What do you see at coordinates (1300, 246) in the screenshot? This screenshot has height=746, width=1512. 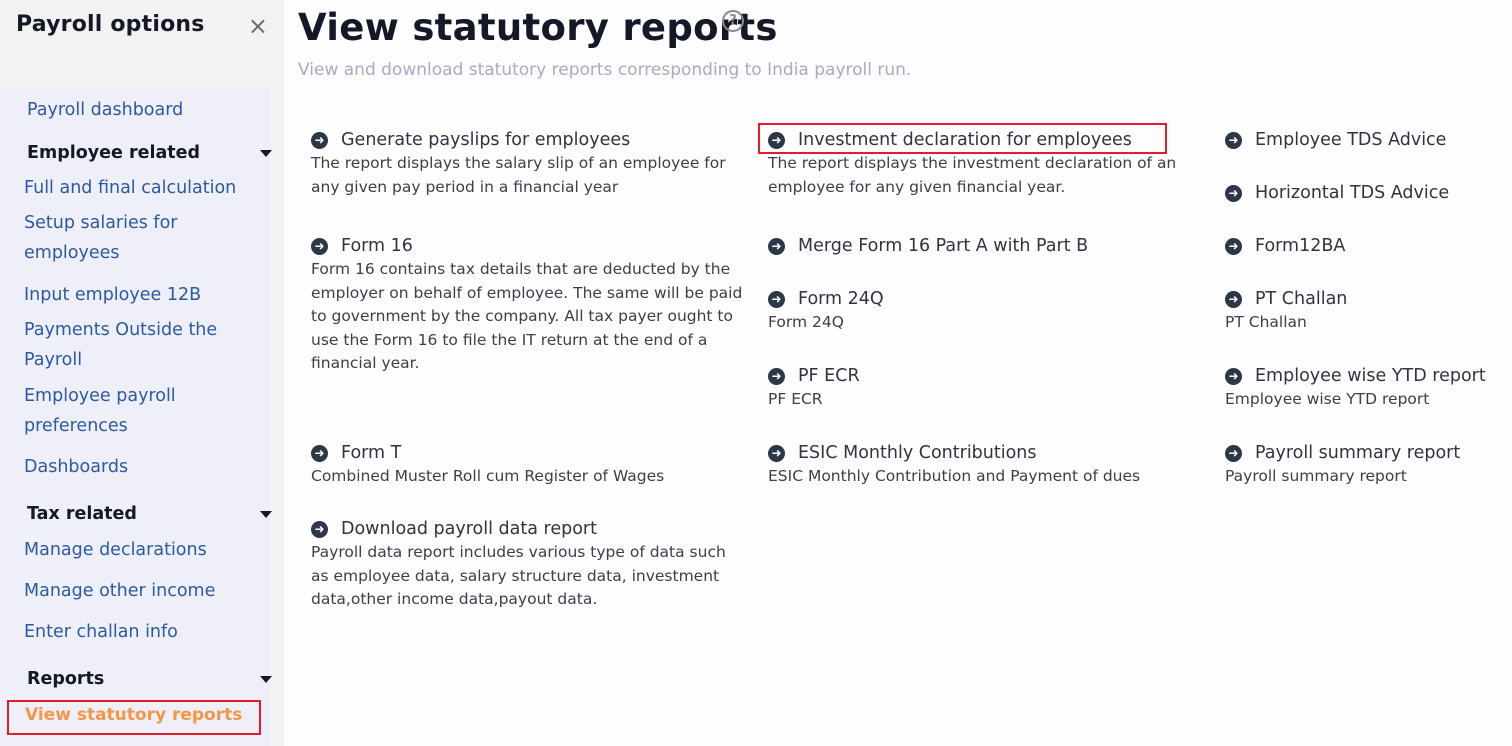 I see `report-title: Form12BA` at bounding box center [1300, 246].